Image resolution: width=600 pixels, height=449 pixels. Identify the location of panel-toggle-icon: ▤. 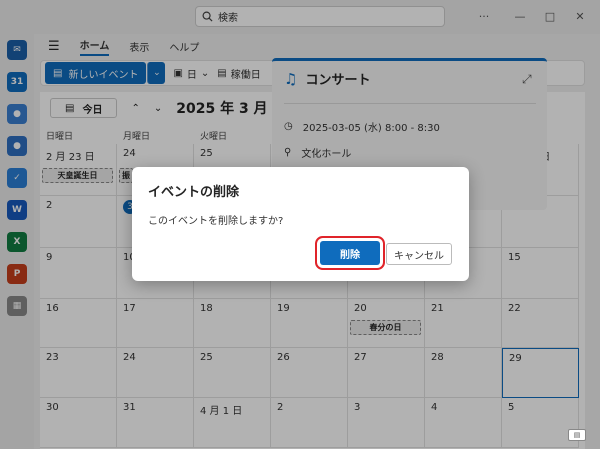
(577, 435).